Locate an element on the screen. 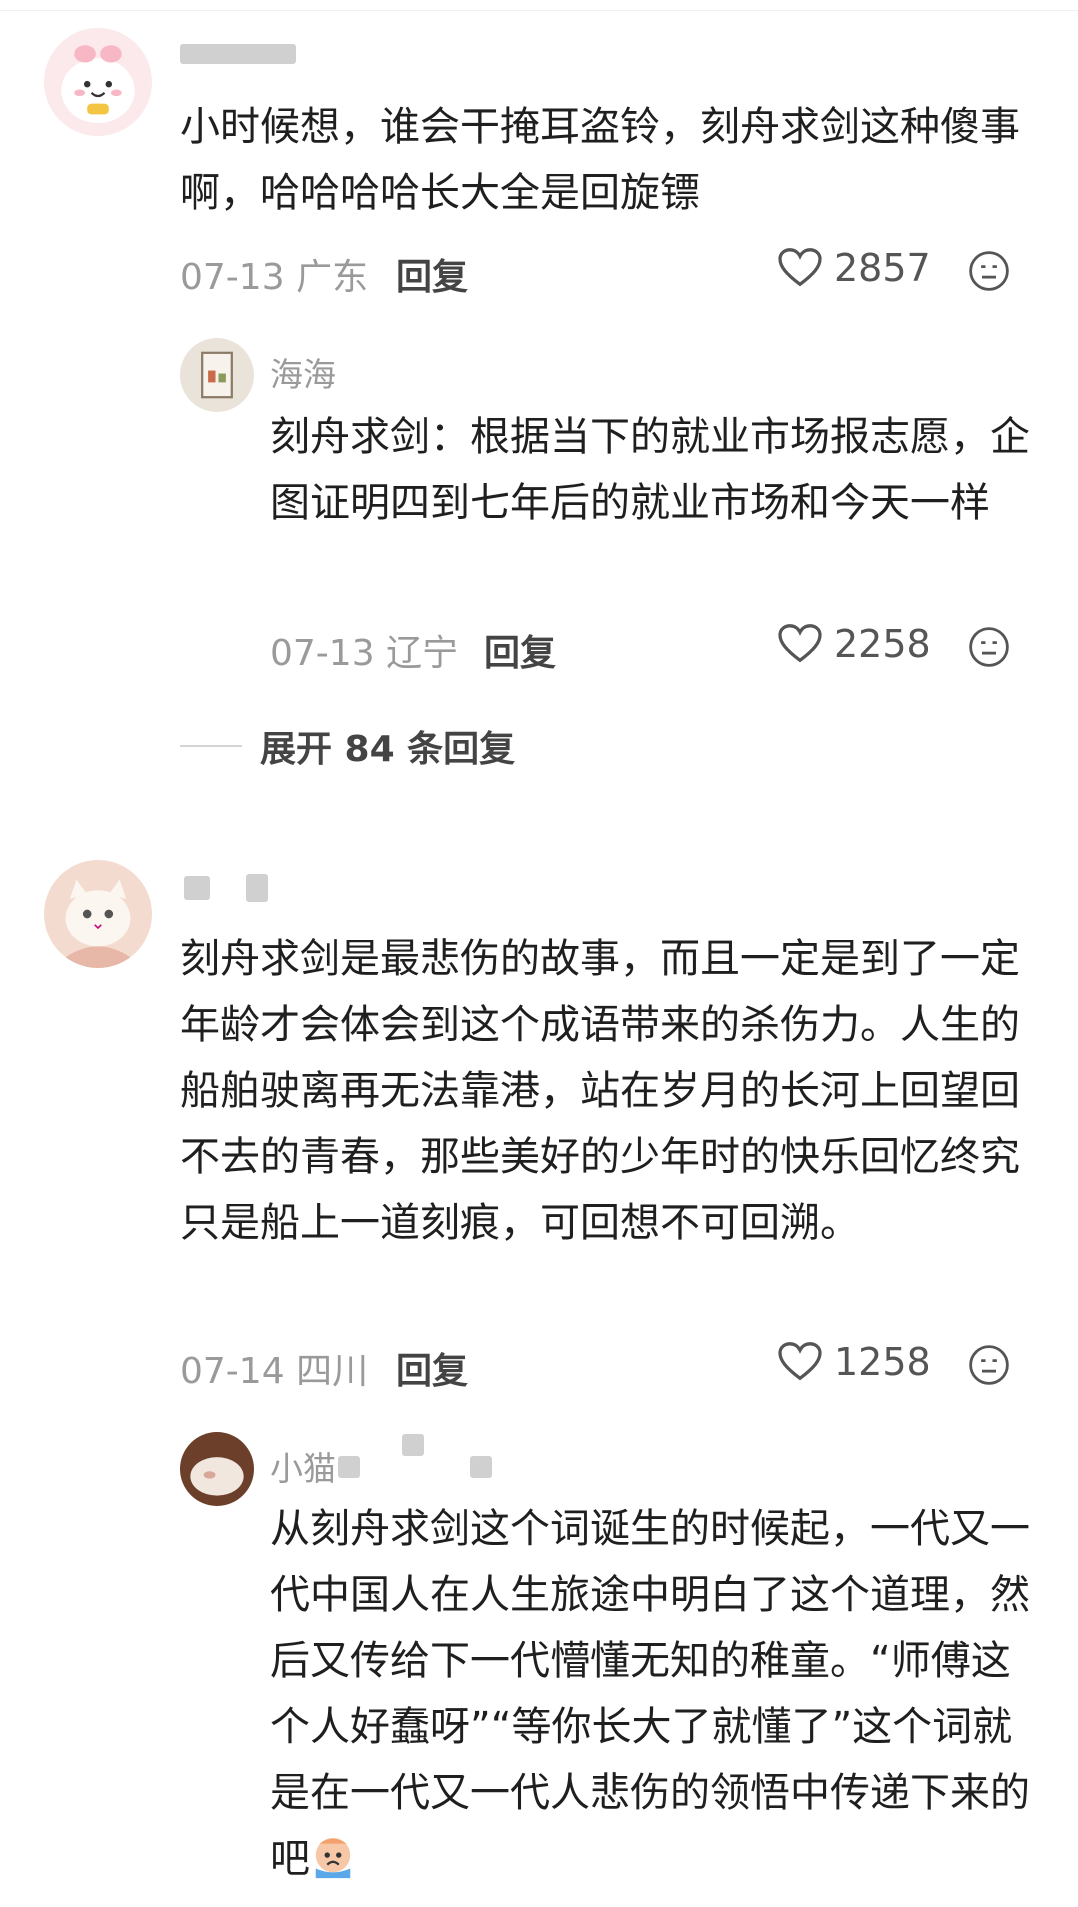 The width and height of the screenshot is (1078, 1907). expand-replies-label: 展开 84 条回复 is located at coordinates (388, 749).